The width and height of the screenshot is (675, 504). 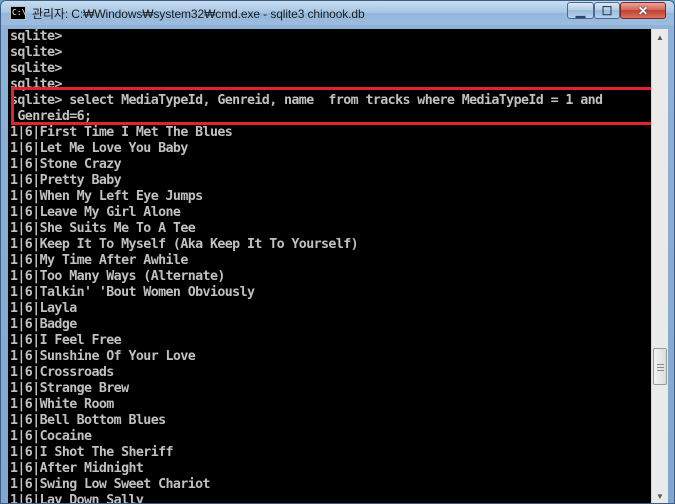 What do you see at coordinates (117, 276) in the screenshot?
I see `console-line: 1|6|Too Many Ways (Alternate)` at bounding box center [117, 276].